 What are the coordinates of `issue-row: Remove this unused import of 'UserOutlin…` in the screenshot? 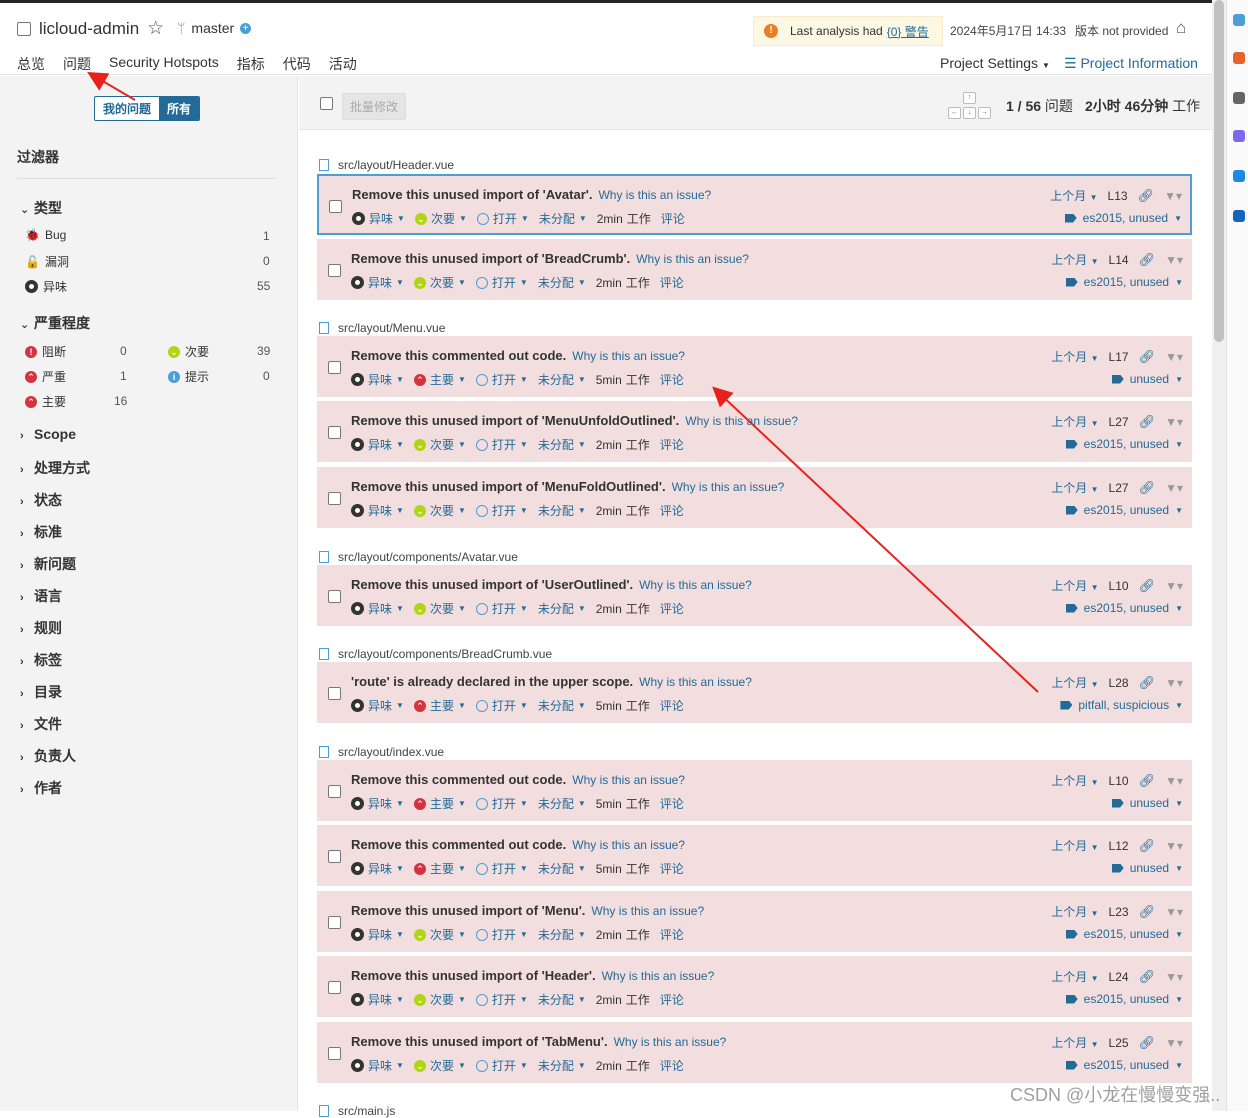 It's located at (754, 595).